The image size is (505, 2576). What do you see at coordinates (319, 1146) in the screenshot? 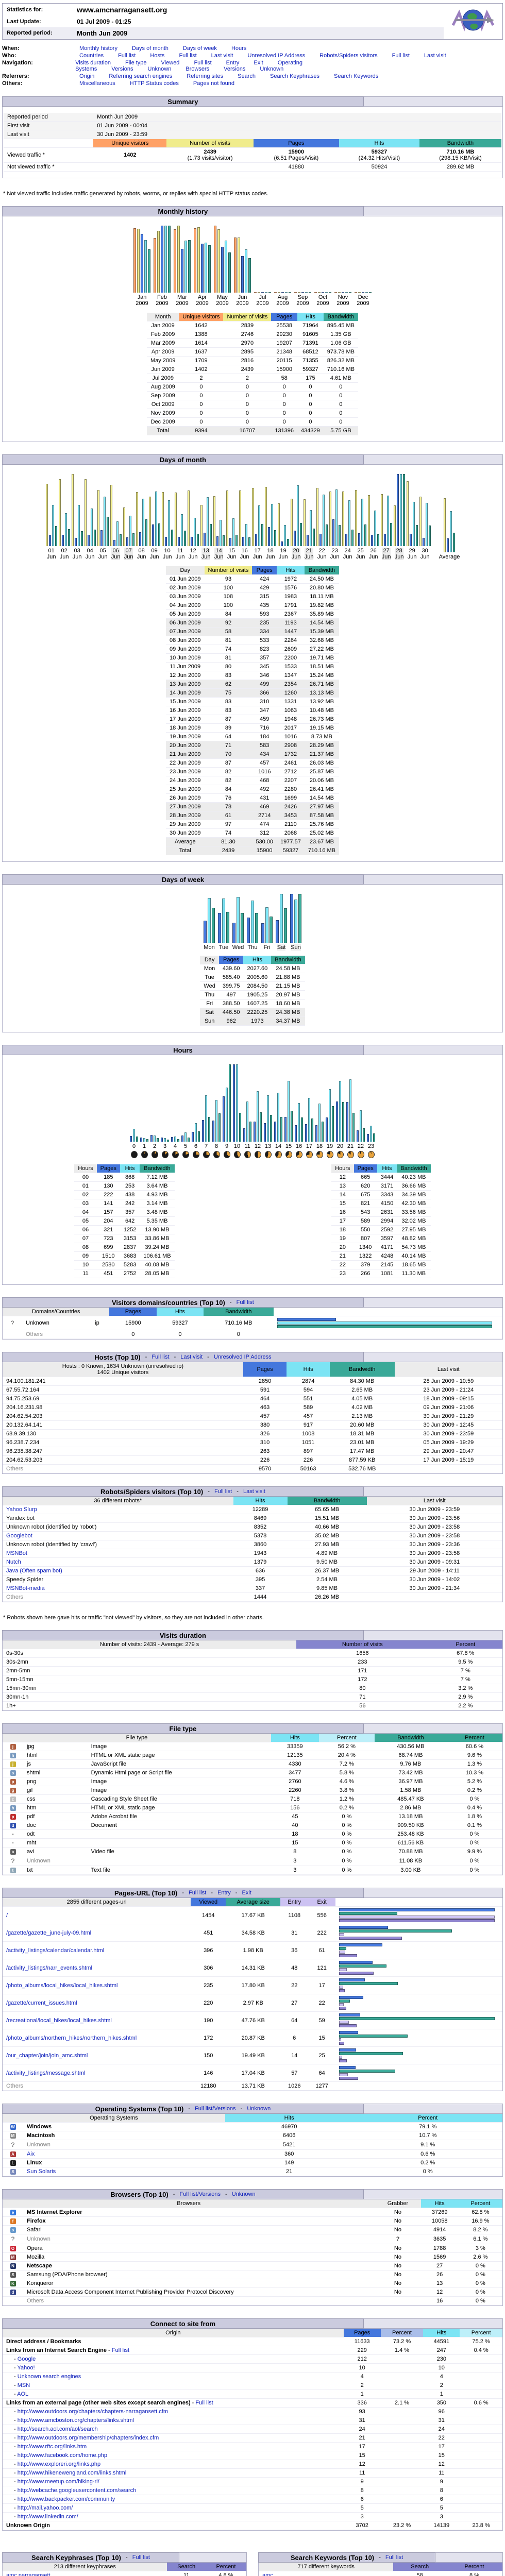
I see `hour-label: 18` at bounding box center [319, 1146].